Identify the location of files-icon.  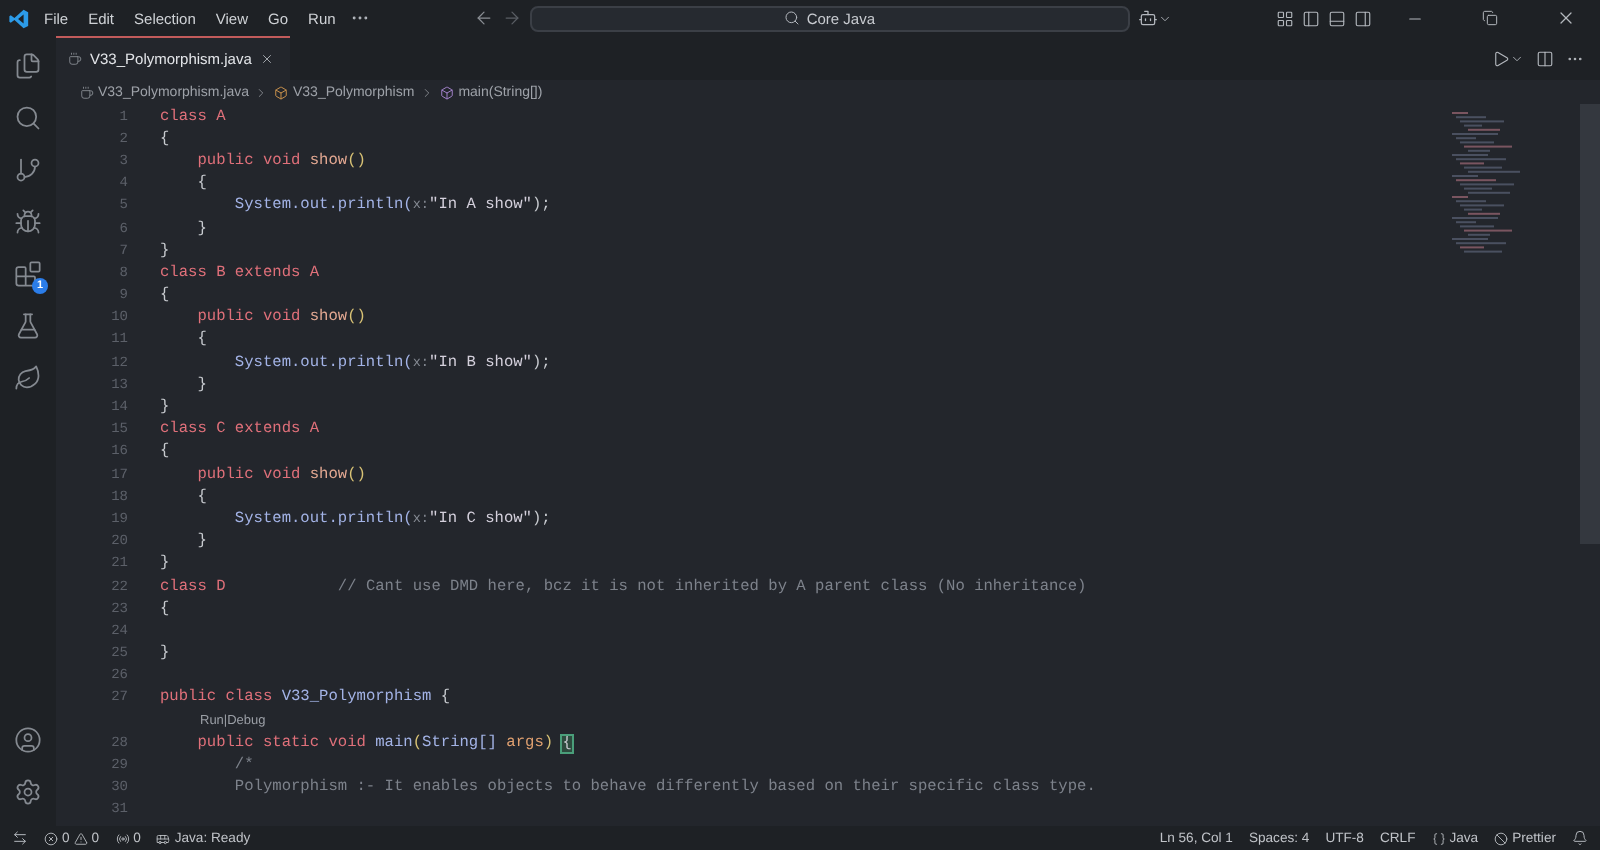
(28, 66).